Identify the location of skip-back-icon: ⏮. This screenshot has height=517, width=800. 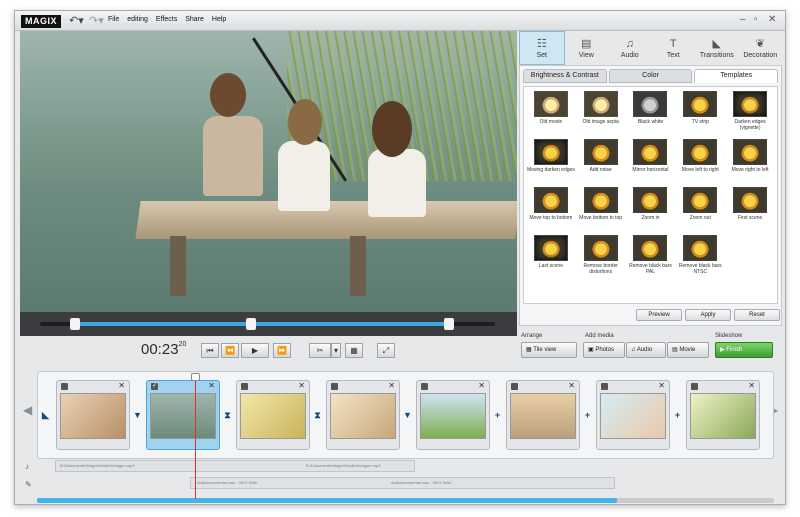
(210, 350).